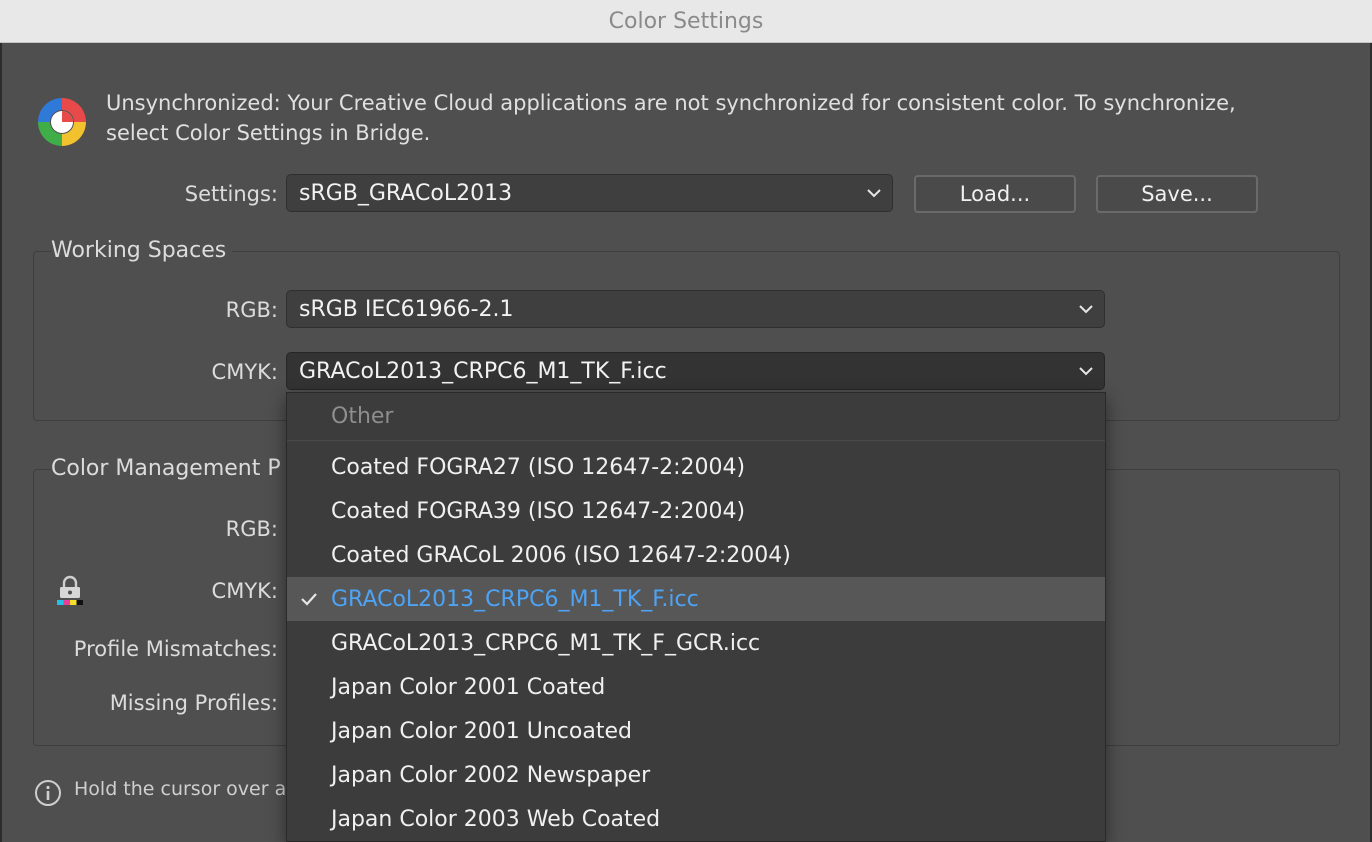 Image resolution: width=1372 pixels, height=842 pixels. I want to click on menu-item-label: Japan Color 2001 Coated, so click(468, 687).